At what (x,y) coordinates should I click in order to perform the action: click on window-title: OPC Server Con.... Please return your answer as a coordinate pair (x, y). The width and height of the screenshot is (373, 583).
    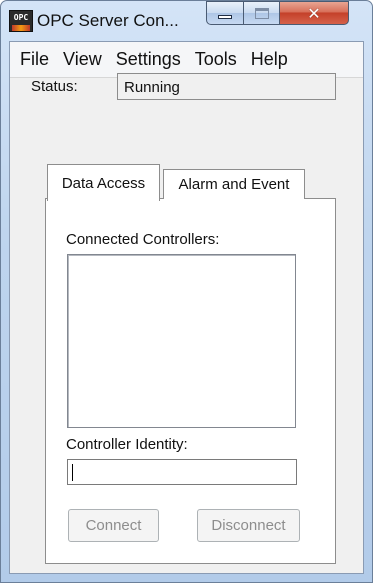
    Looking at the image, I should click on (108, 20).